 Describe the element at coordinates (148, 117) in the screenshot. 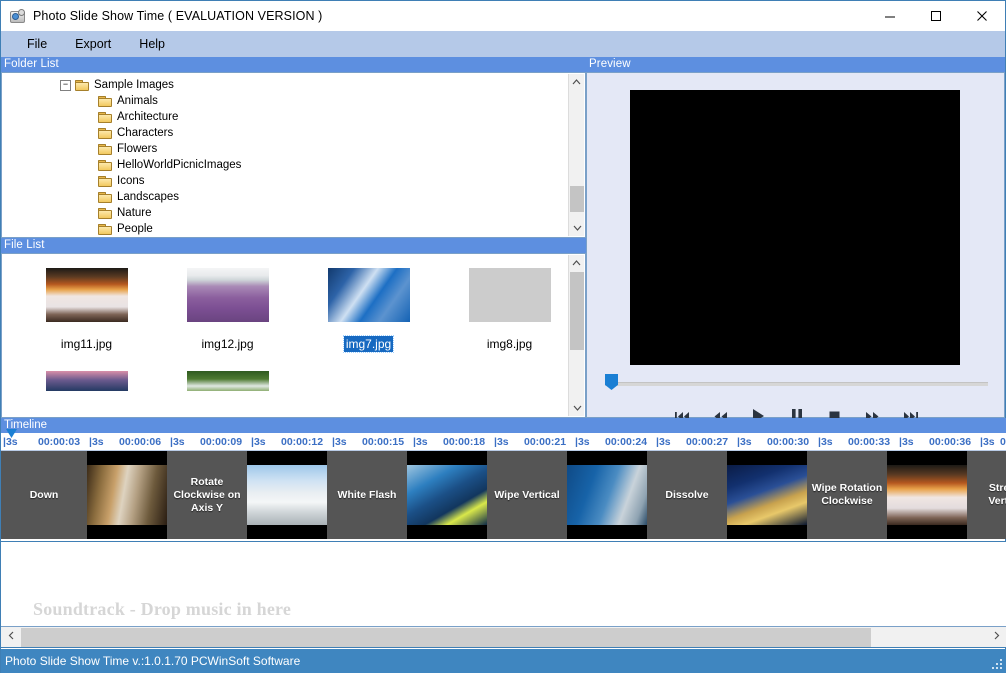

I see `tree-node-label: Architecture` at that location.